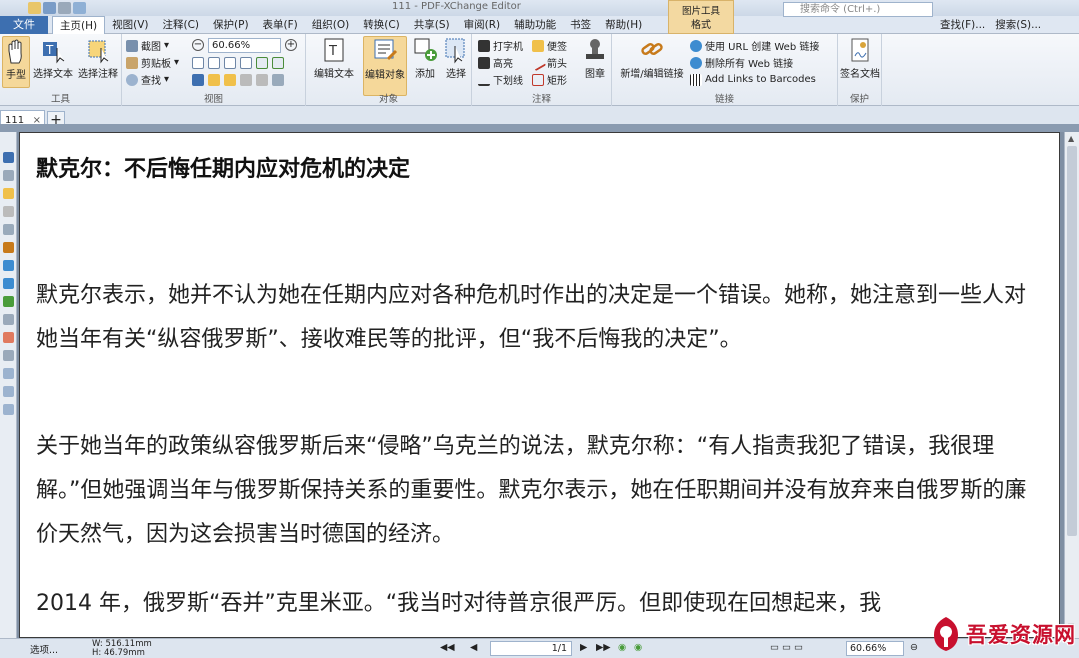 This screenshot has height=658, width=1079. Describe the element at coordinates (425, 58) in the screenshot. I see `add-button: 添加` at that location.